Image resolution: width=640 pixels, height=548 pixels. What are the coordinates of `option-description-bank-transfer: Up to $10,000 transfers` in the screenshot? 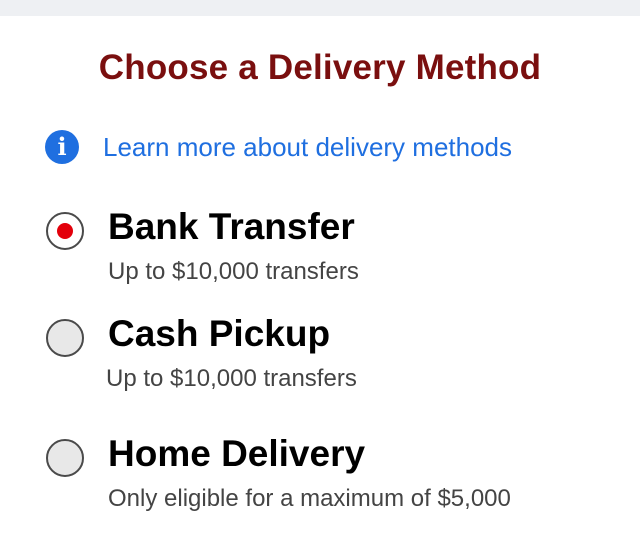 It's located at (233, 271).